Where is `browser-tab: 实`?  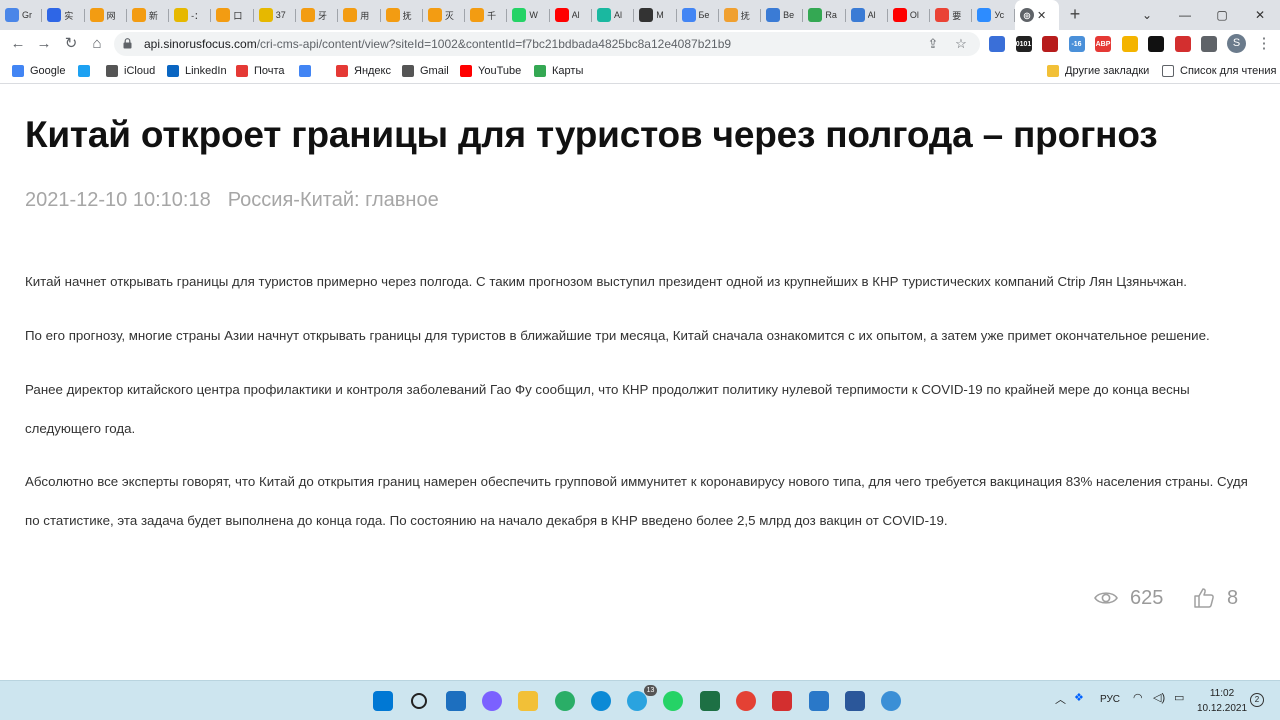
browser-tab: 实 is located at coordinates (63, 15).